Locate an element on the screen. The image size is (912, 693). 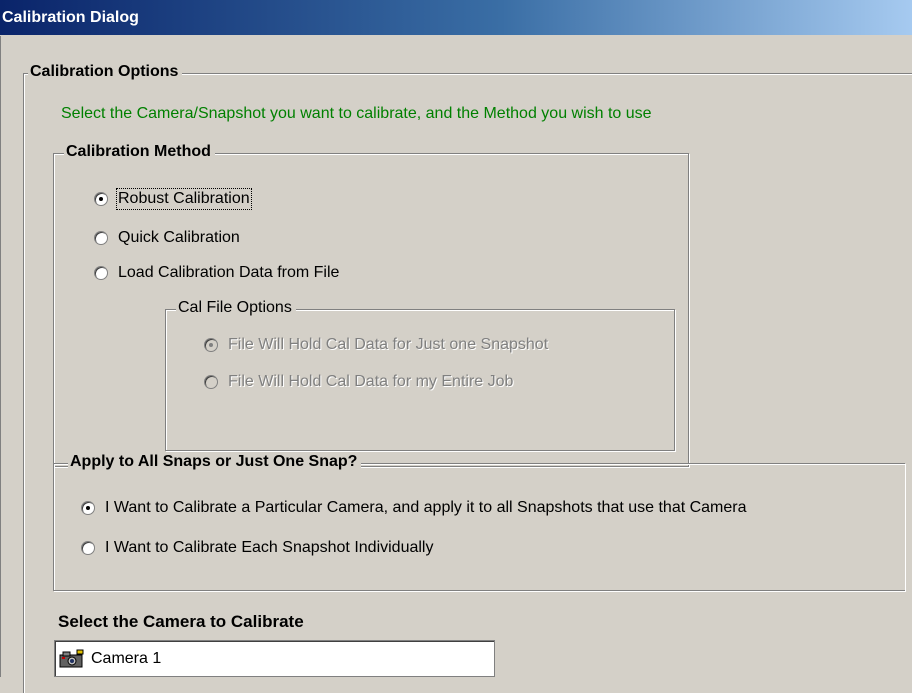
load-calibration-file-radio: Load Calibration Data from File is located at coordinates (216, 273).